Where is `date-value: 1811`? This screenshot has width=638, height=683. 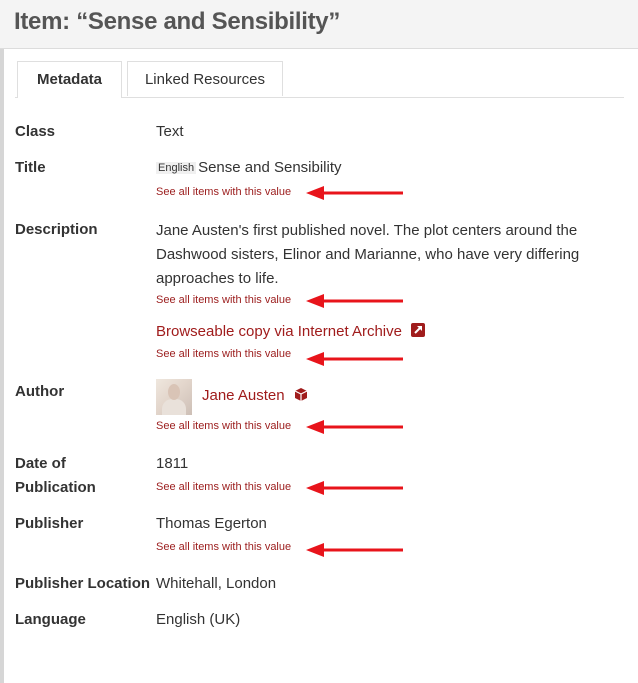 date-value: 1811 is located at coordinates (172, 463).